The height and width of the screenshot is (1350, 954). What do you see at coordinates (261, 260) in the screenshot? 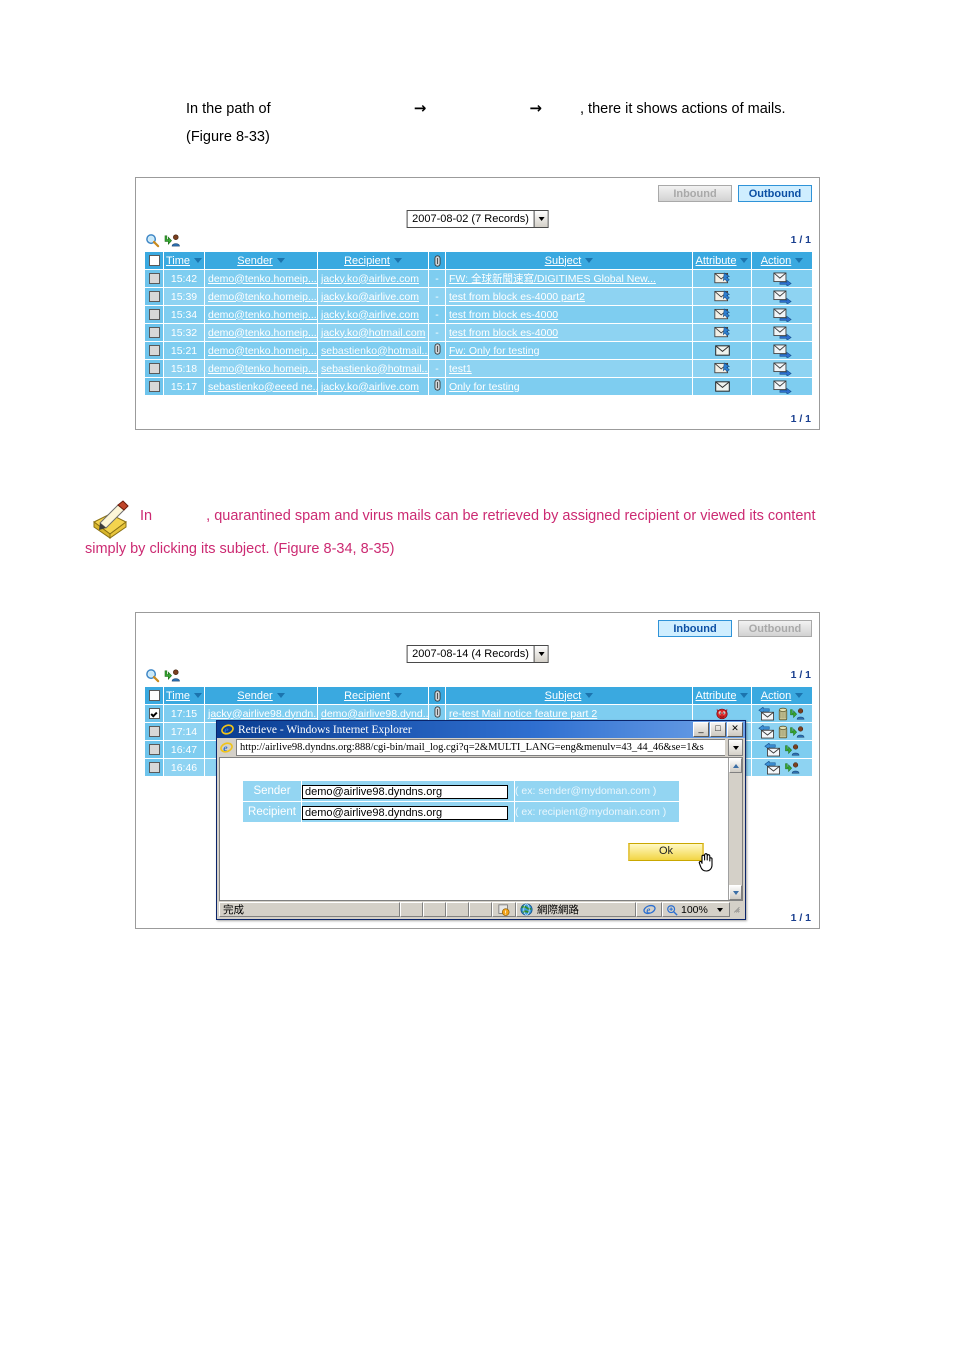
I see `fig1-col-sender: Sender` at bounding box center [261, 260].